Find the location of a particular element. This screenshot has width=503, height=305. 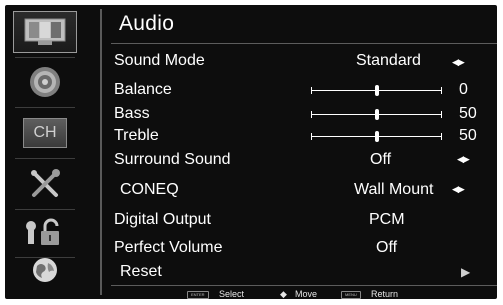

enter-key-icon: ENTER is located at coordinates (198, 294).